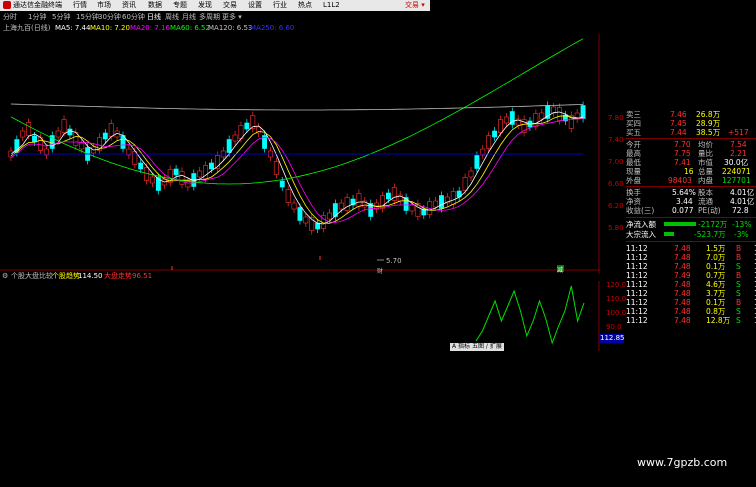 The image size is (756, 487). What do you see at coordinates (716, 257) in the screenshot?
I see `tick-vol: 7.0万` at bounding box center [716, 257].